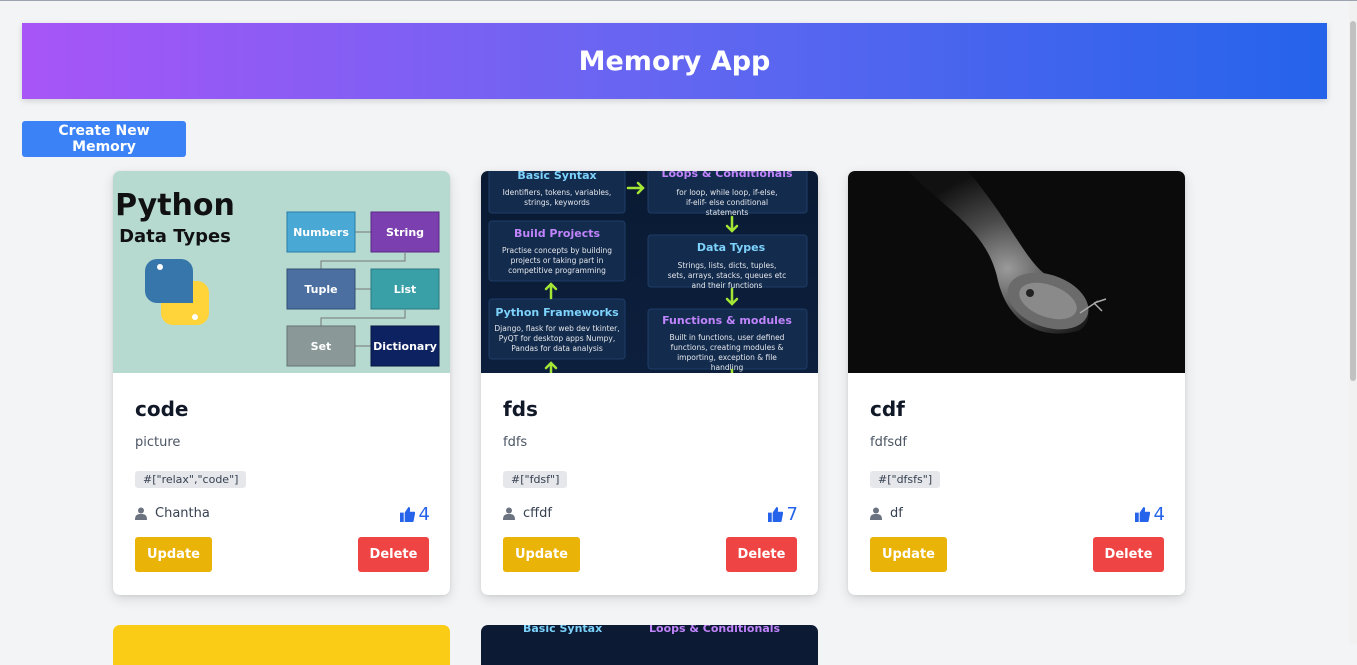 This screenshot has height=665, width=1357. What do you see at coordinates (162, 409) in the screenshot?
I see `memory-title: code` at bounding box center [162, 409].